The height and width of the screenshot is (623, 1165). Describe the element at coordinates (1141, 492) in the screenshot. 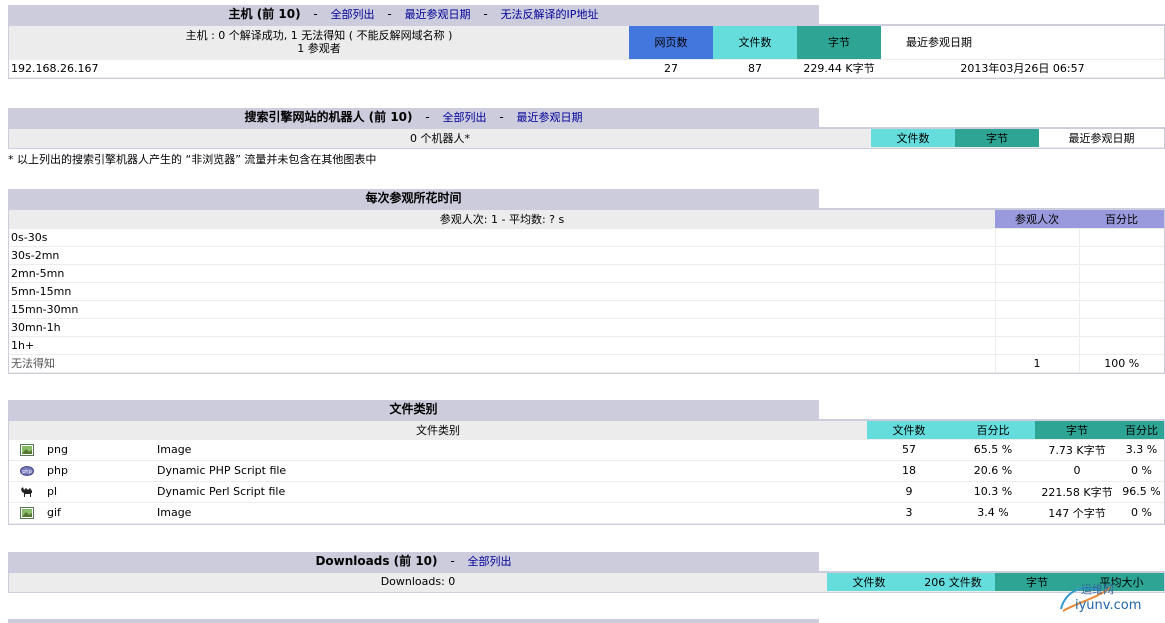

I see `filetype-bytes-percent: 96.5 %` at that location.